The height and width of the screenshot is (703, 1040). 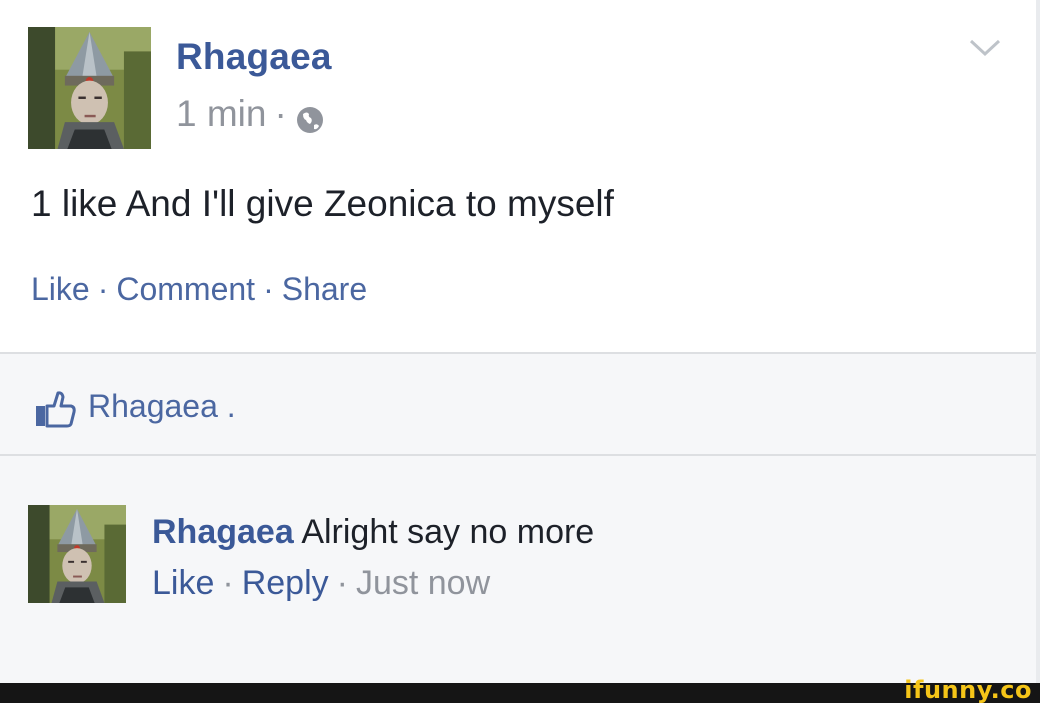 What do you see at coordinates (310, 117) in the screenshot?
I see `globe-icon` at bounding box center [310, 117].